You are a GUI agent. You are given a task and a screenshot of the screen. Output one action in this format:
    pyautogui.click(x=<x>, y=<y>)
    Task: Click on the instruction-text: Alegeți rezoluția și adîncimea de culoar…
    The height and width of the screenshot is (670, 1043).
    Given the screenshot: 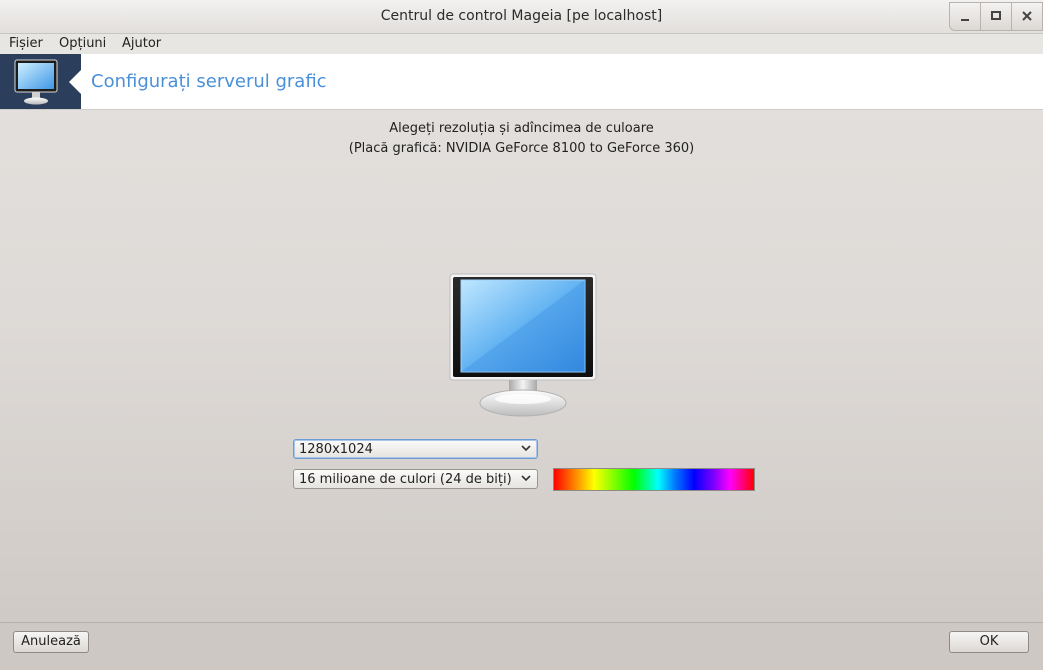 What is the action you would take?
    pyautogui.click(x=521, y=128)
    